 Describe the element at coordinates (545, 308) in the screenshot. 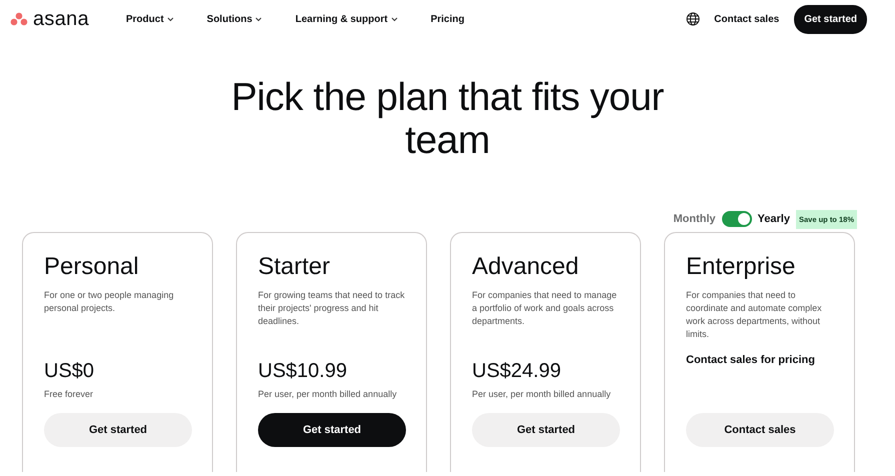

I see `plan-description: For companies that need to manage a portfolio of work and goals across departments.` at that location.